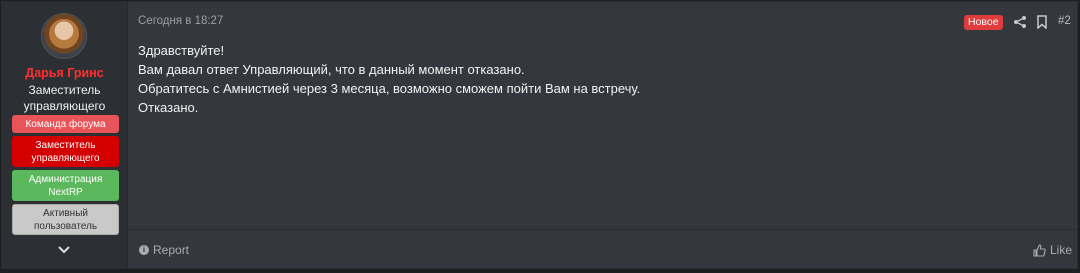  I want to click on banner-active-user: Активный пользователь, so click(65, 219).